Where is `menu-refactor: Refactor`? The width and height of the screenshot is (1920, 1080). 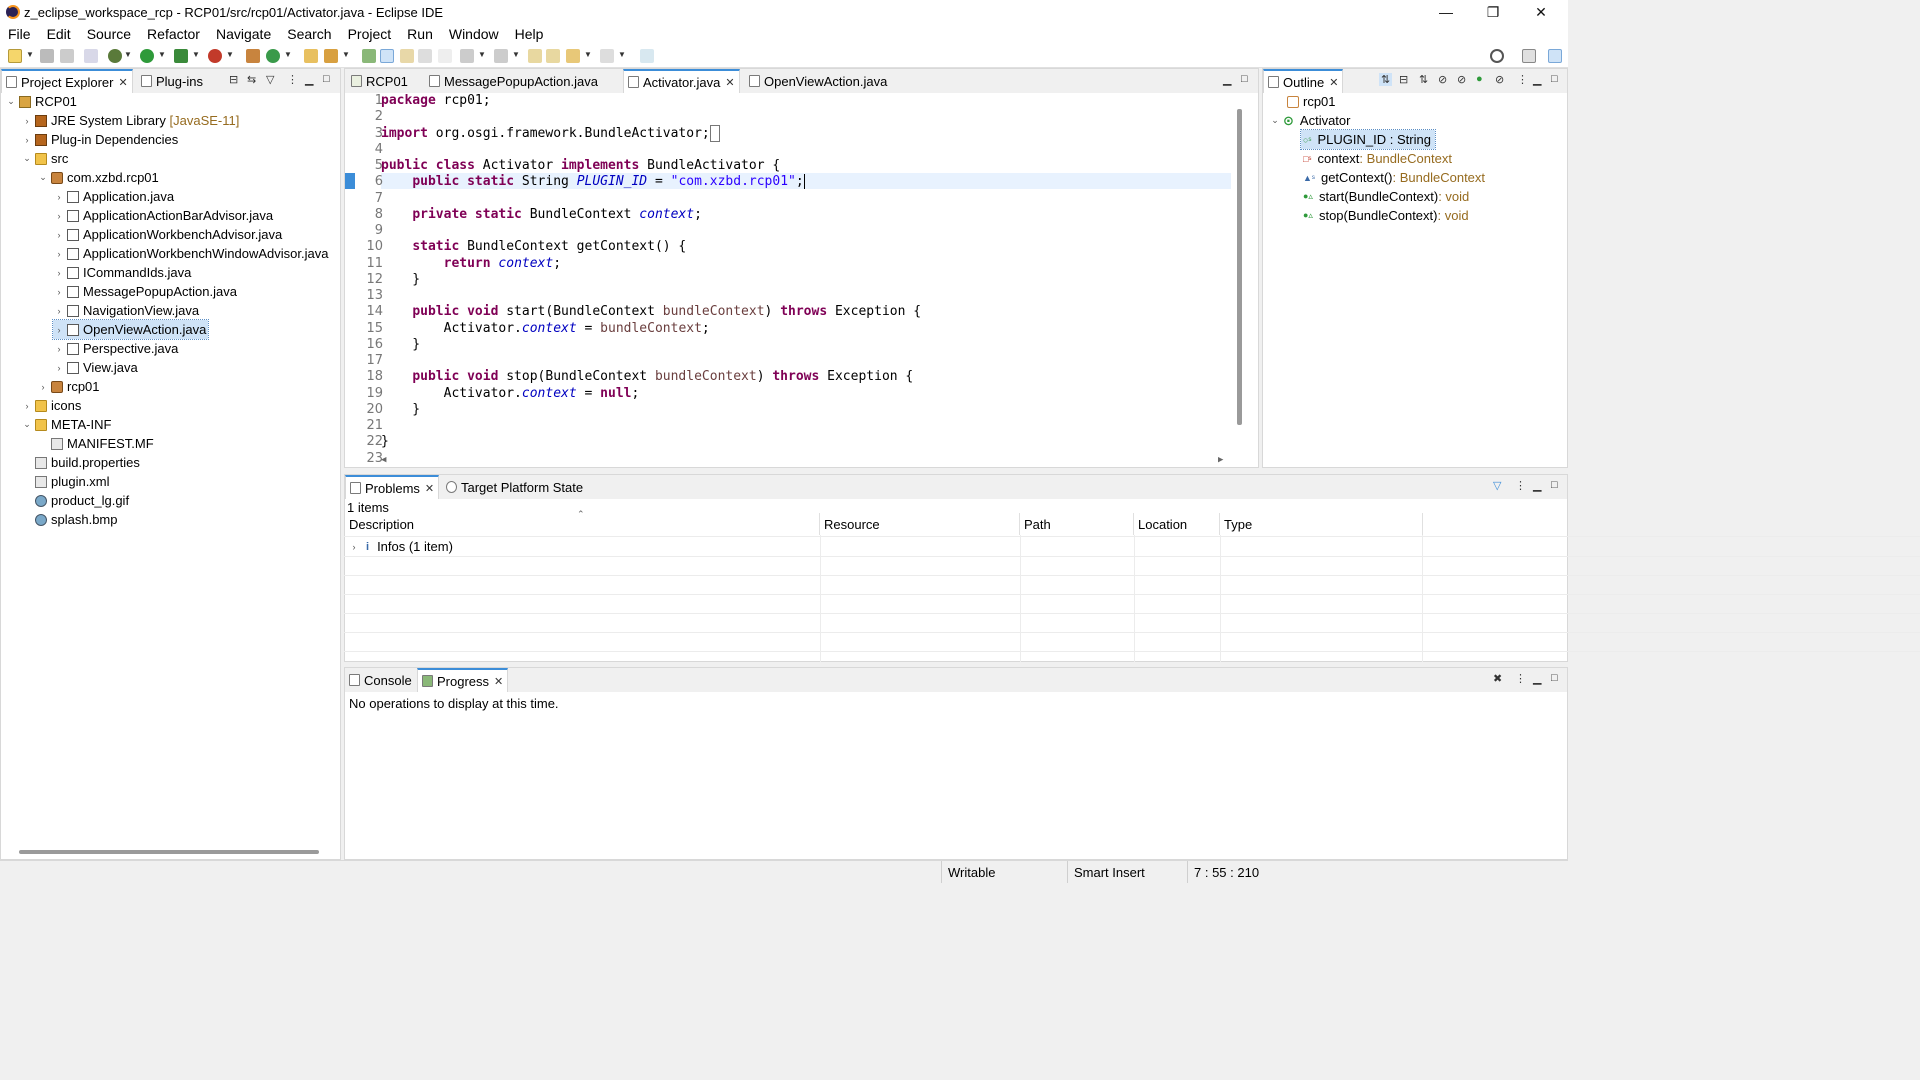 menu-refactor: Refactor is located at coordinates (173, 34).